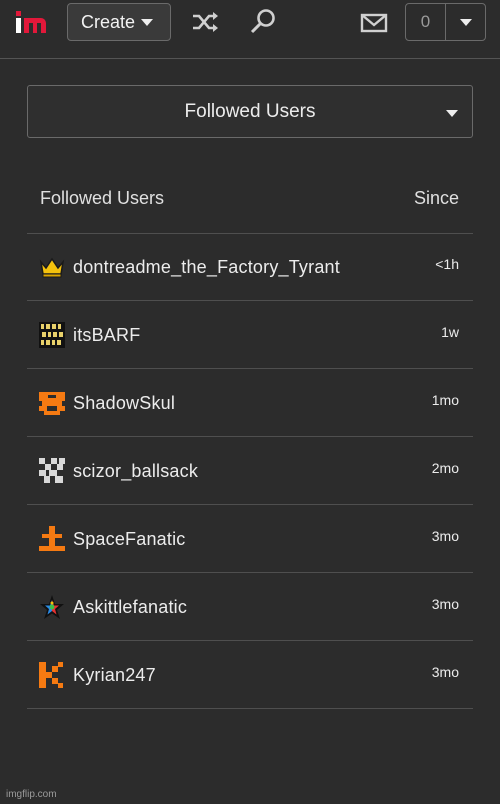  Describe the element at coordinates (114, 675) in the screenshot. I see `username: Kyrian247` at that location.